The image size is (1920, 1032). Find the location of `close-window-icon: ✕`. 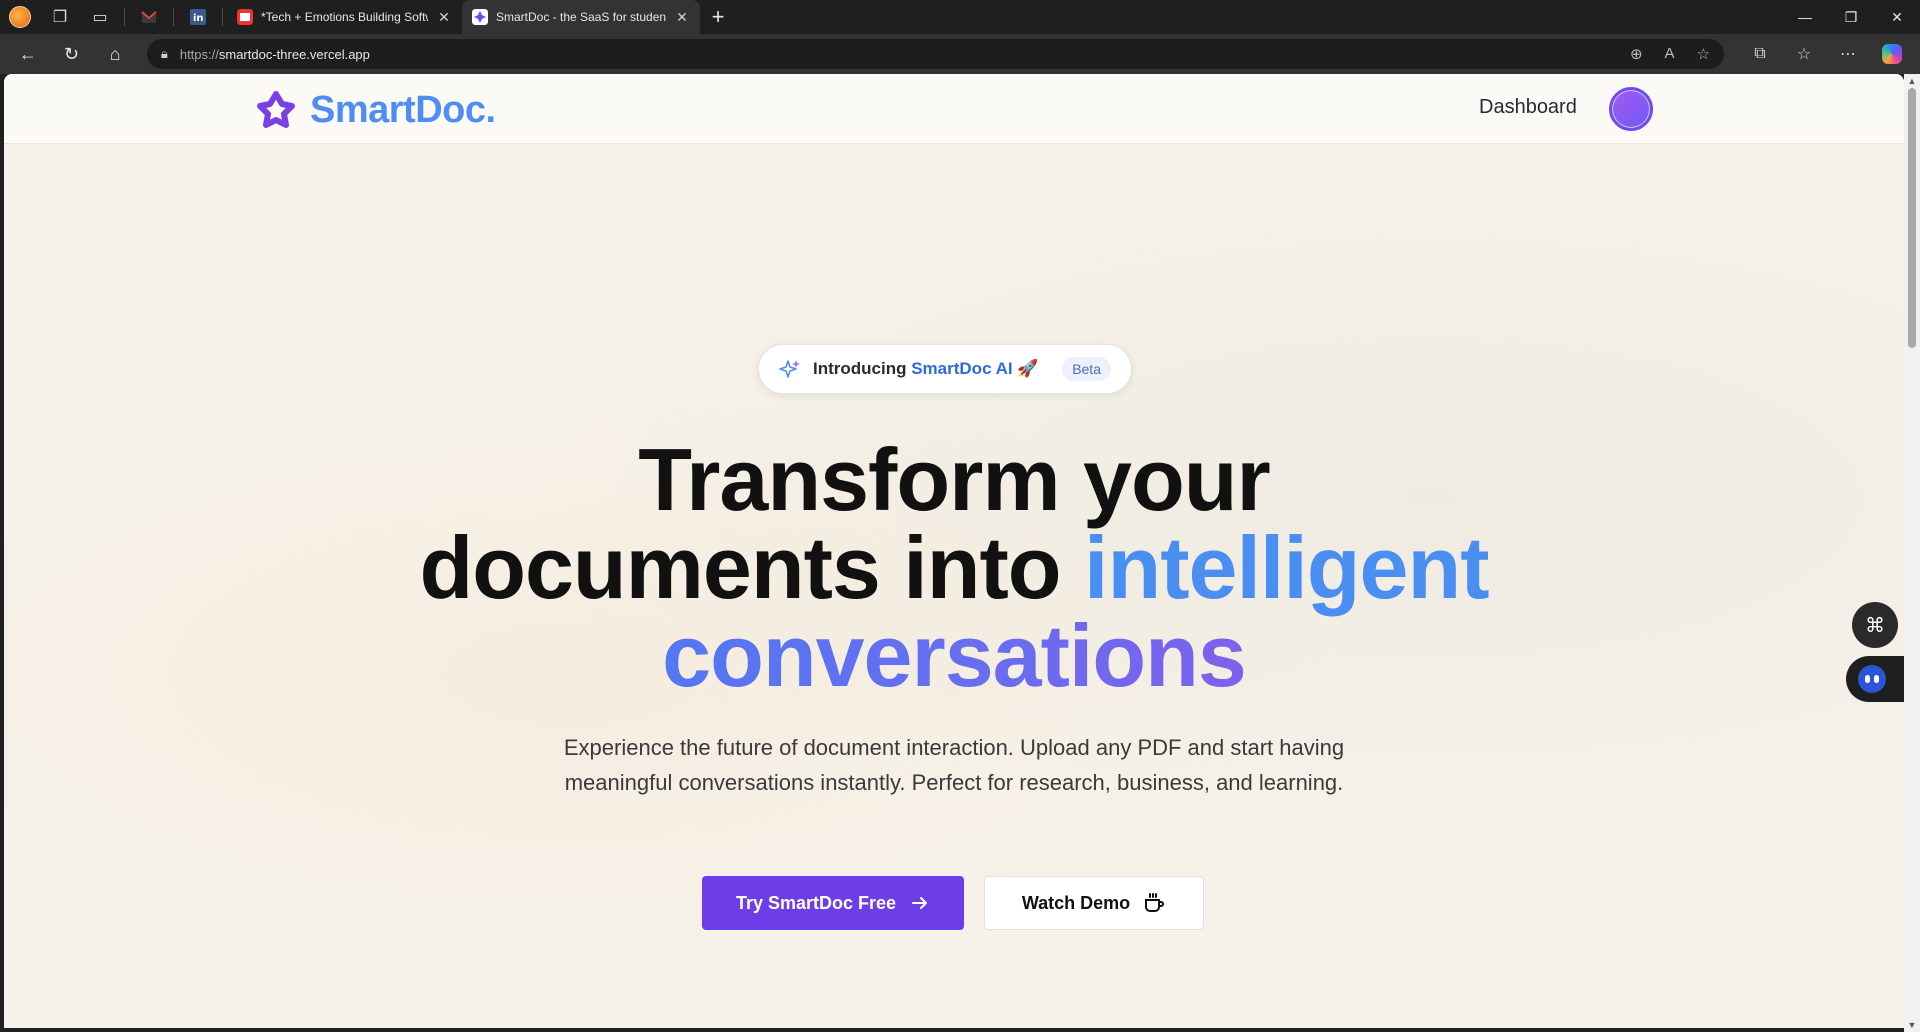

close-window-icon: ✕ is located at coordinates (1897, 17).